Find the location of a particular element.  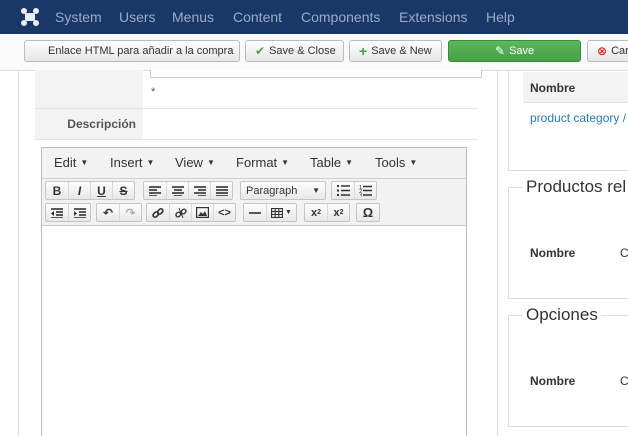

numbered-list-icon: 123 is located at coordinates (365, 190).